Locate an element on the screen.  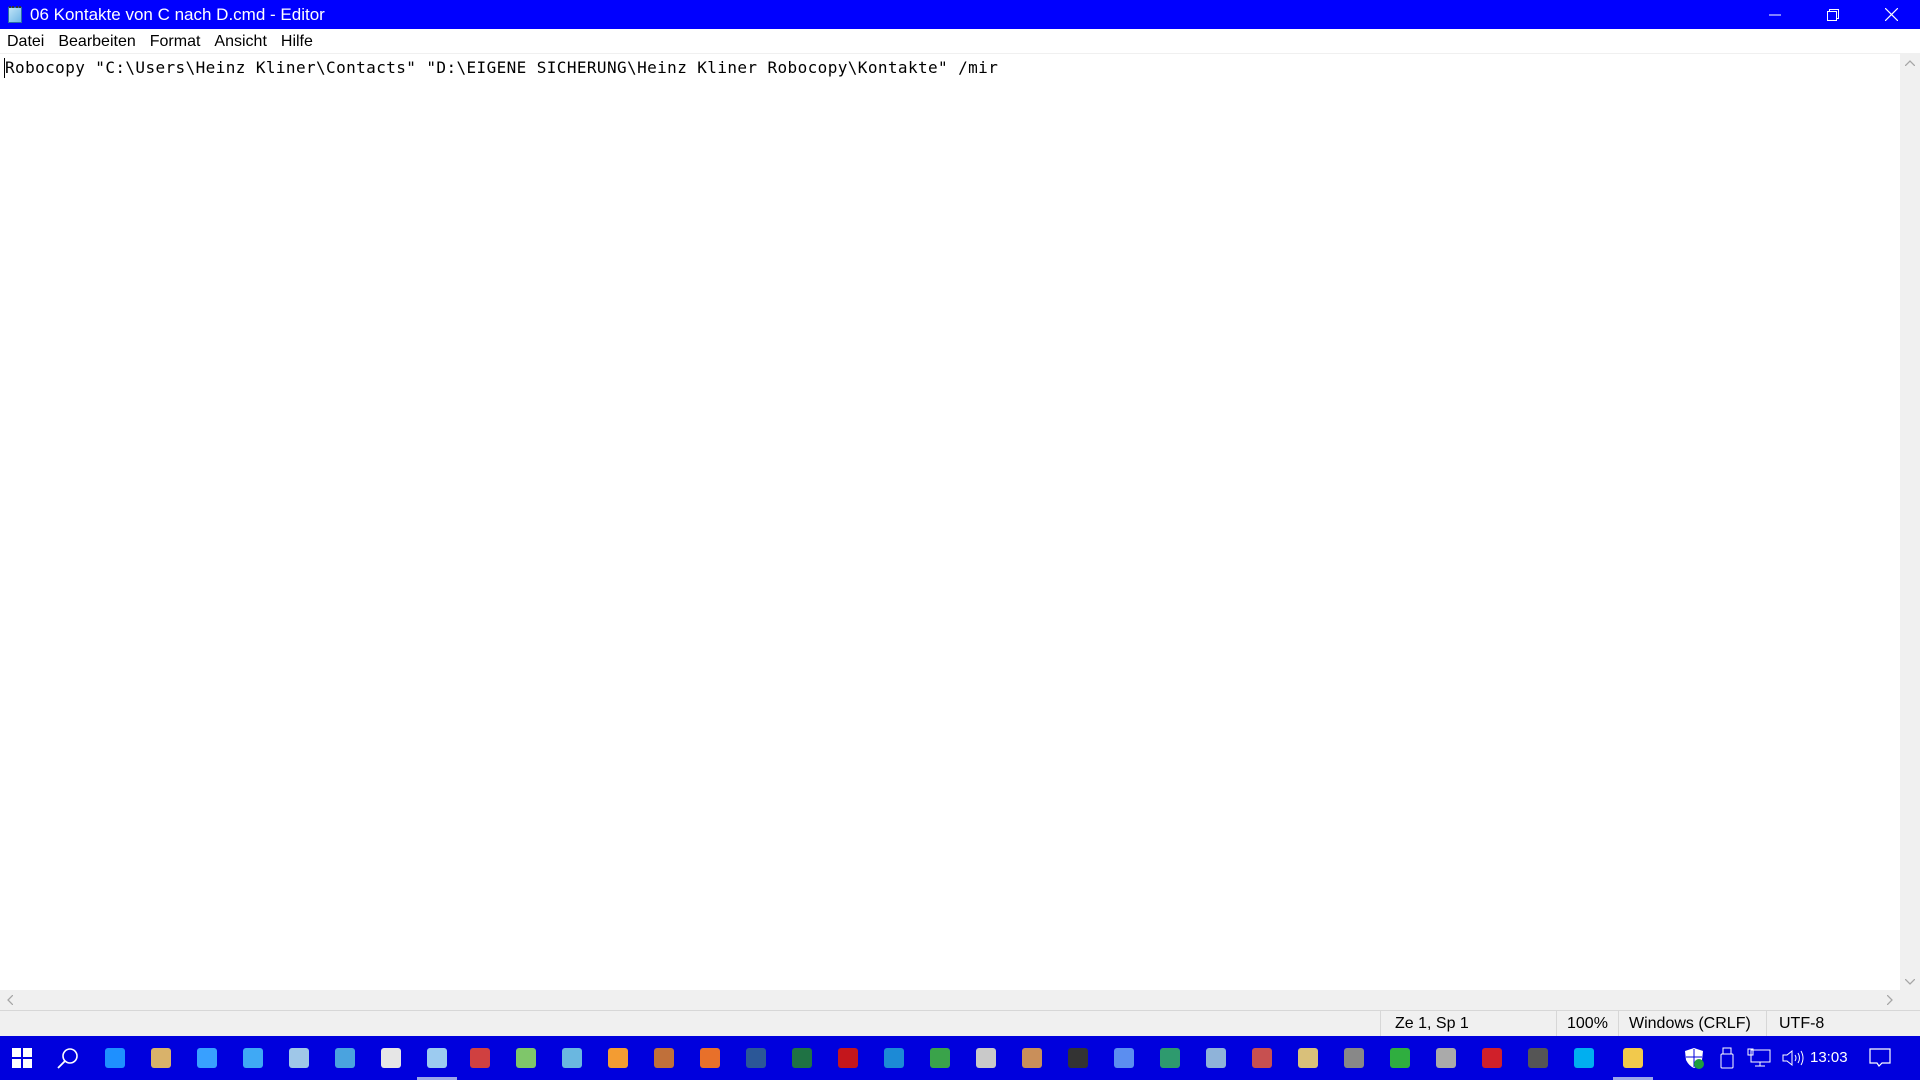
system-tray is located at coordinates (1743, 1058).